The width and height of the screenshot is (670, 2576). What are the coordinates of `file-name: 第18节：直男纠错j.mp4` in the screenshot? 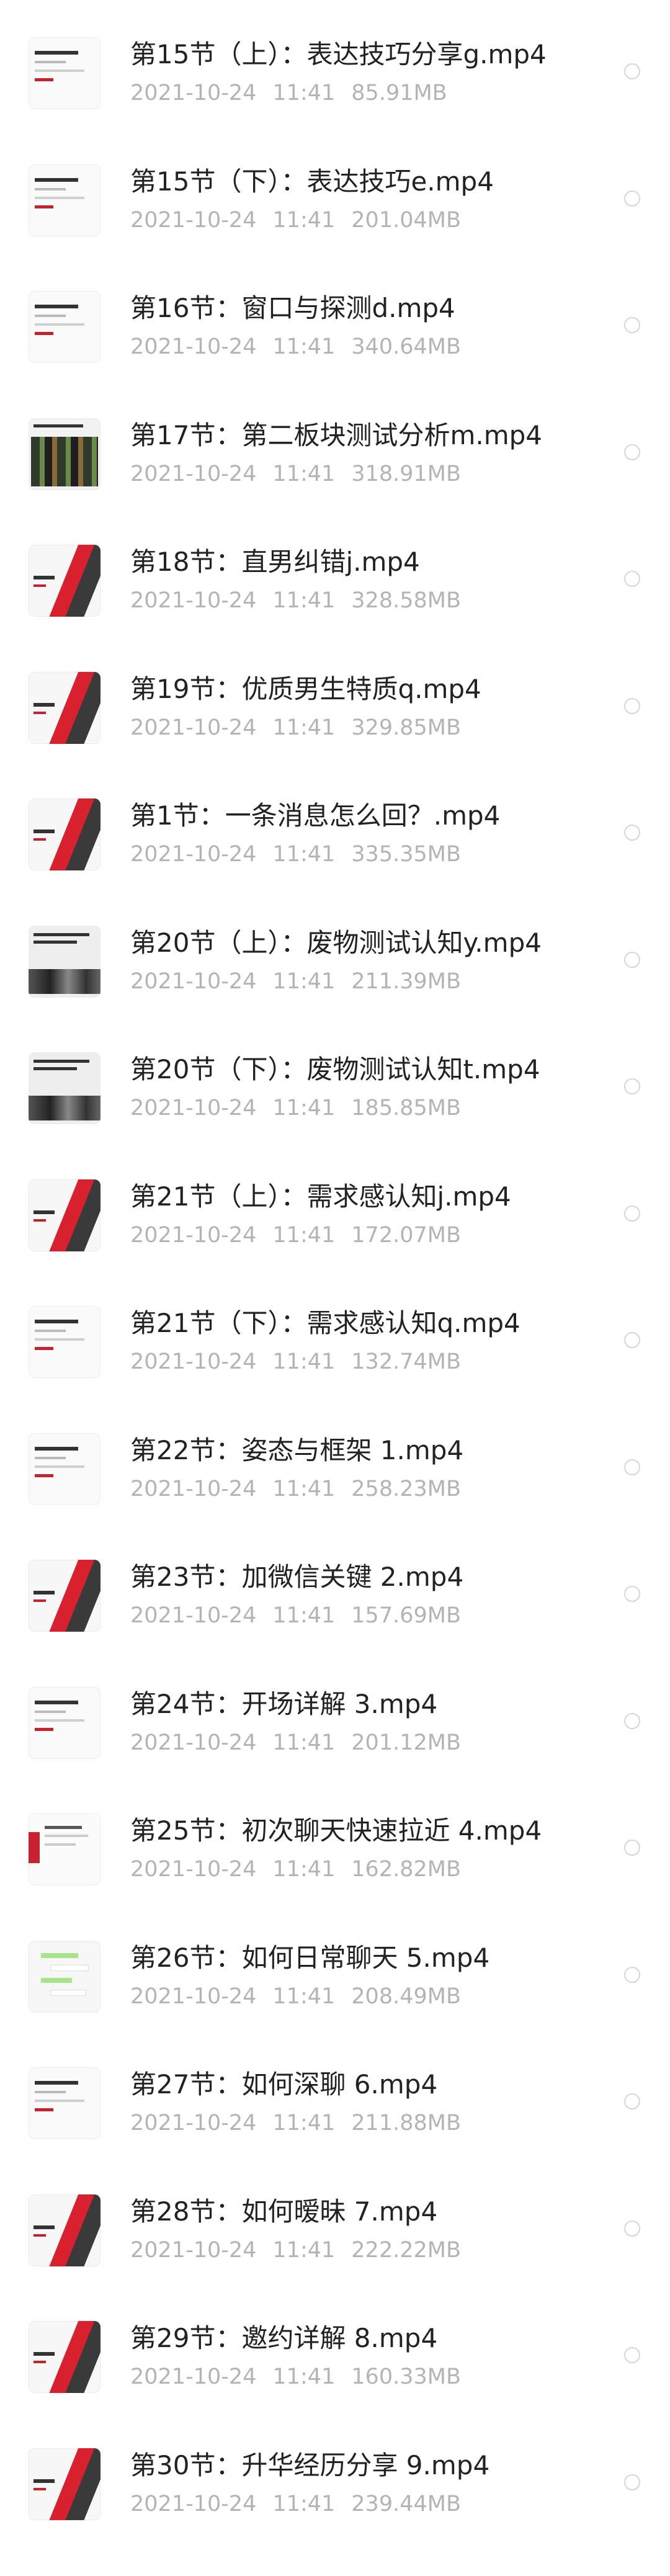 It's located at (275, 562).